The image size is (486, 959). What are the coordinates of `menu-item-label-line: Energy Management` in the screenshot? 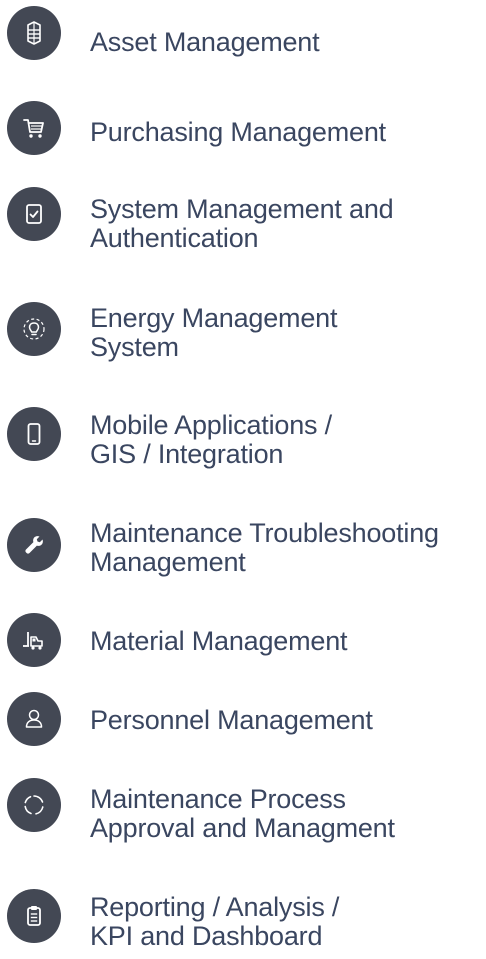 It's located at (214, 318).